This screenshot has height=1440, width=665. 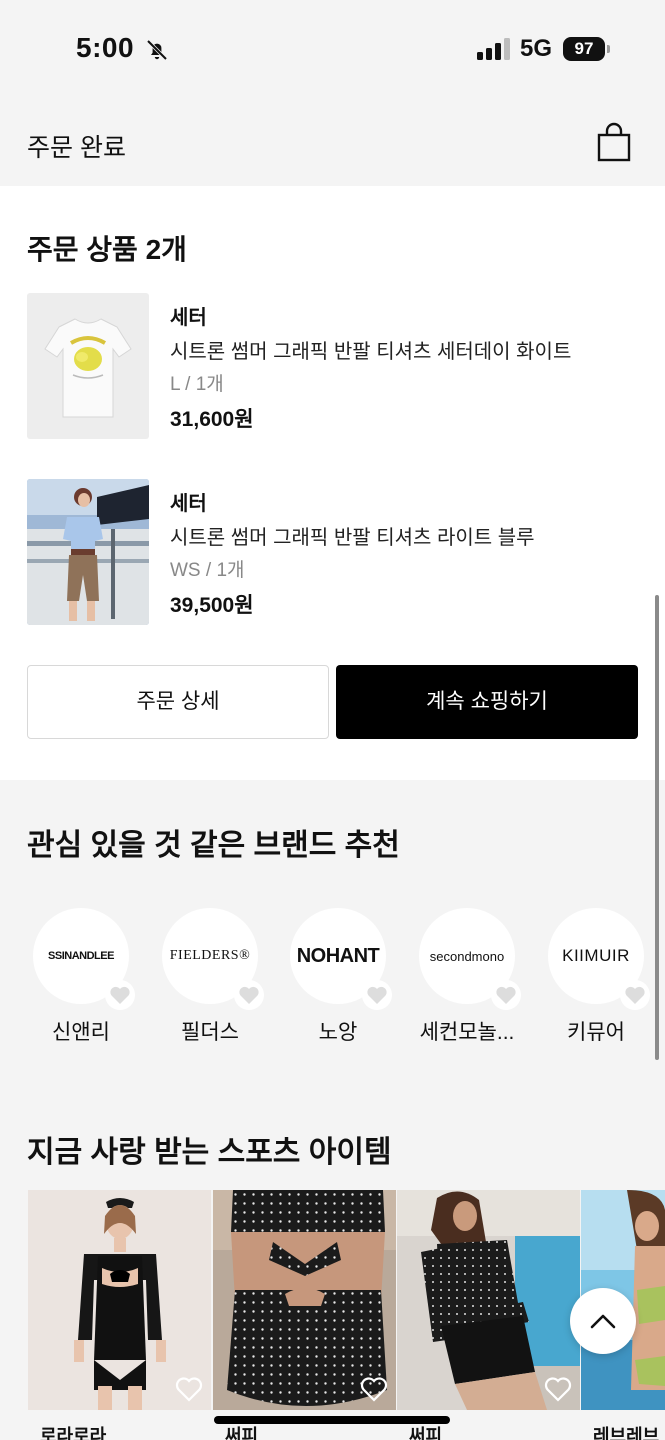 What do you see at coordinates (212, 605) in the screenshot?
I see `product-price: 39,500원` at bounding box center [212, 605].